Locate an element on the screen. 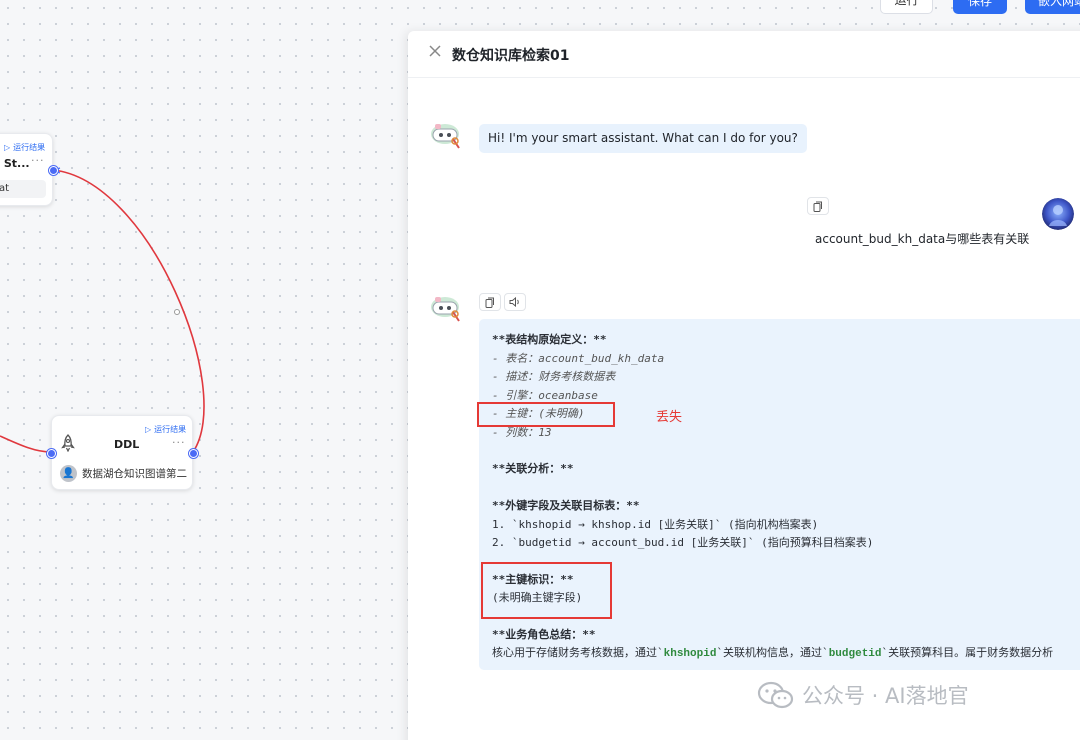 This screenshot has width=1080, height=740. user-avatar-icon: 👤 is located at coordinates (68, 473).